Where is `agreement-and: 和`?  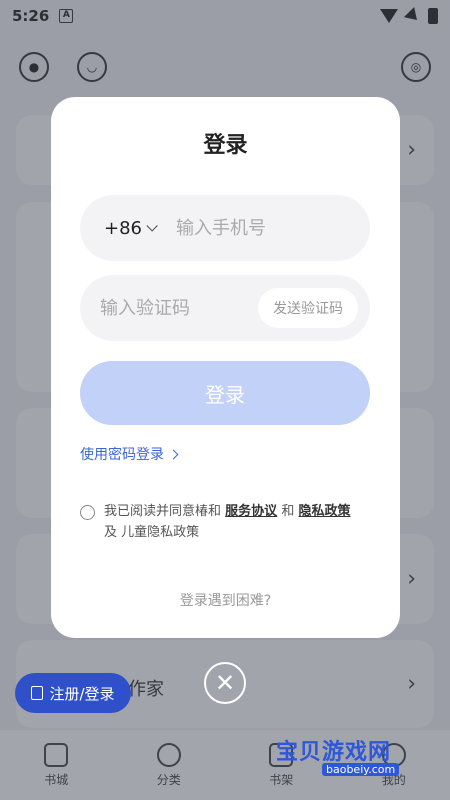 agreement-and: 和 is located at coordinates (288, 511).